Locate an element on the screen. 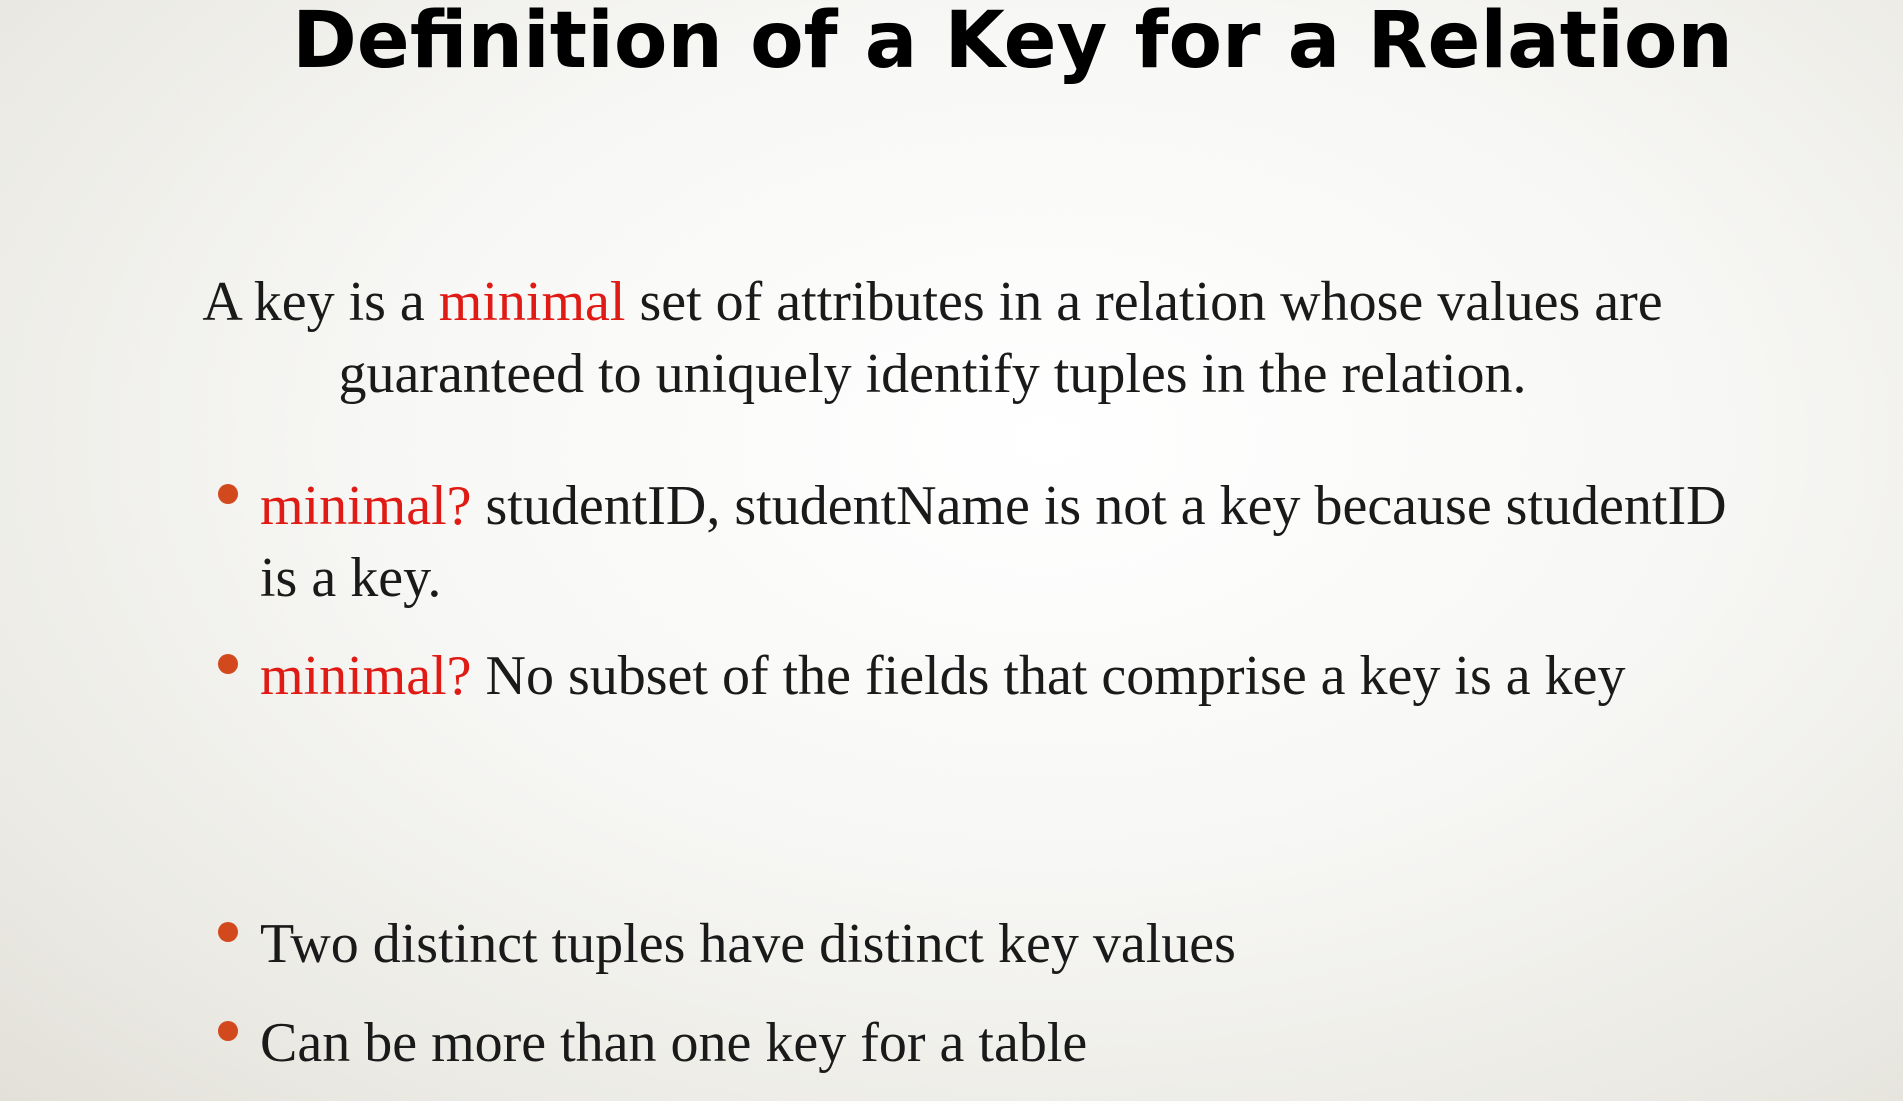 The width and height of the screenshot is (1903, 1101). bullet-item: Can be more than one key for a table is located at coordinates (978, 1043).